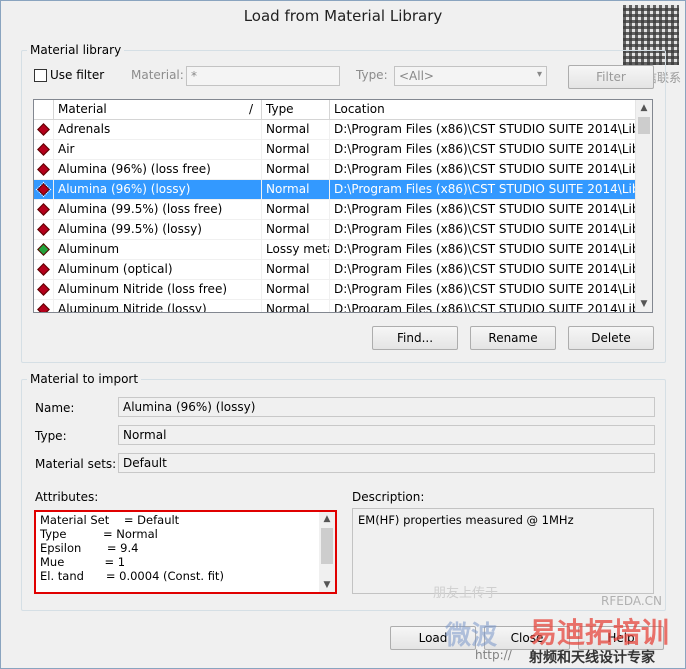  What do you see at coordinates (44, 110) in the screenshot?
I see `column-header-icon` at bounding box center [44, 110].